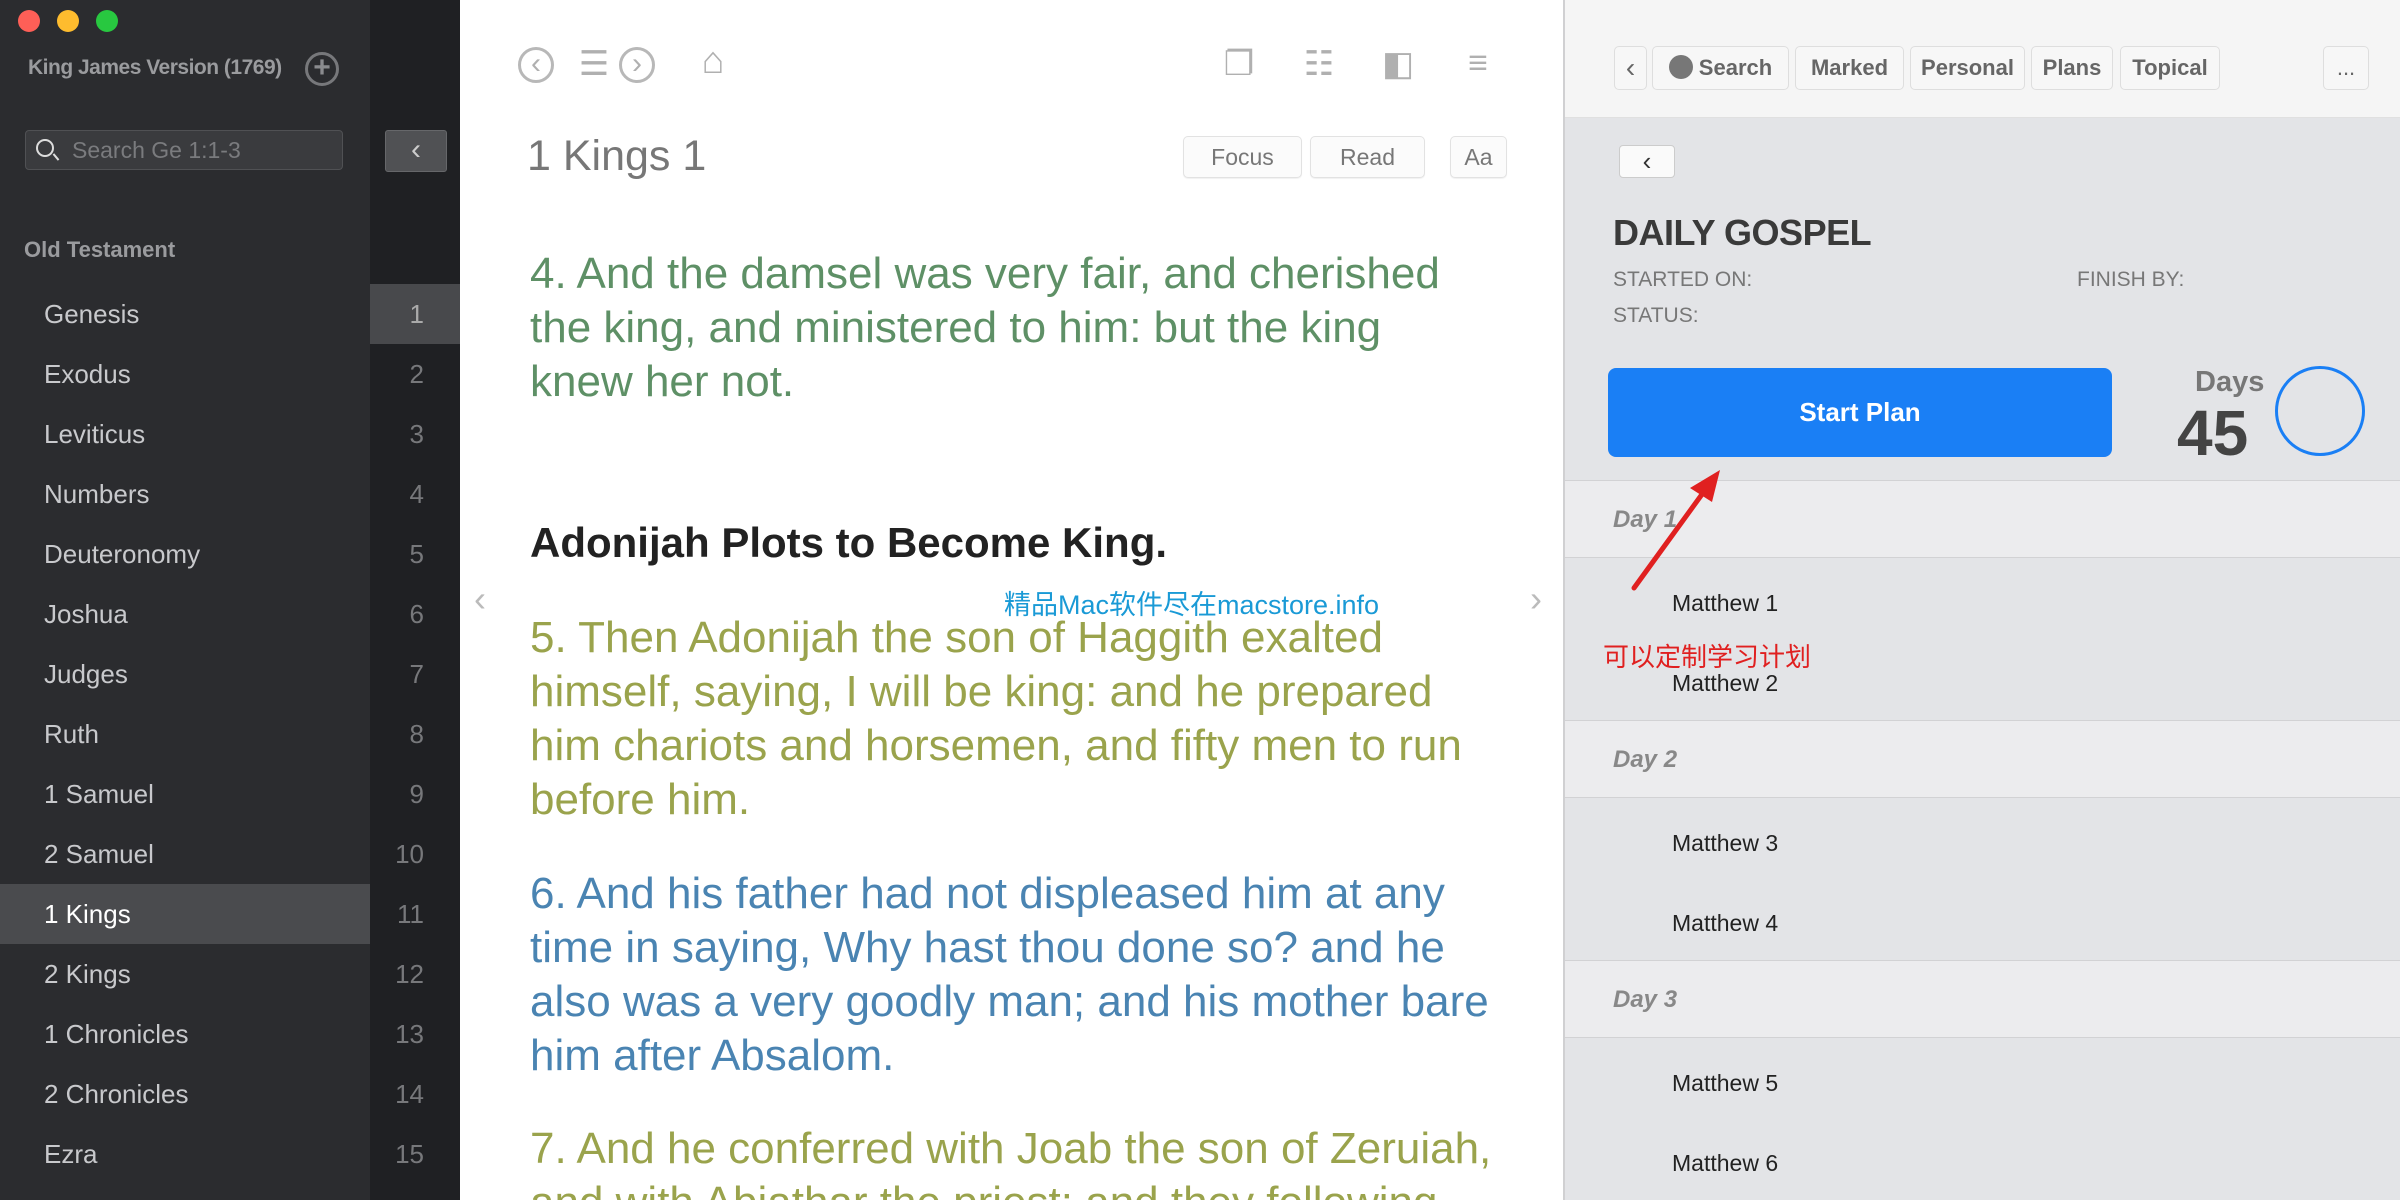 The width and height of the screenshot is (2400, 1200). What do you see at coordinates (712, 1055) in the screenshot?
I see `verse-line: him after Absalom.` at bounding box center [712, 1055].